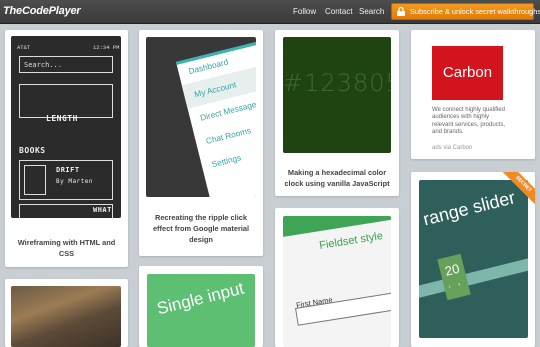  Describe the element at coordinates (106, 47) in the screenshot. I see `thumb-time: 12:34 PM` at that location.